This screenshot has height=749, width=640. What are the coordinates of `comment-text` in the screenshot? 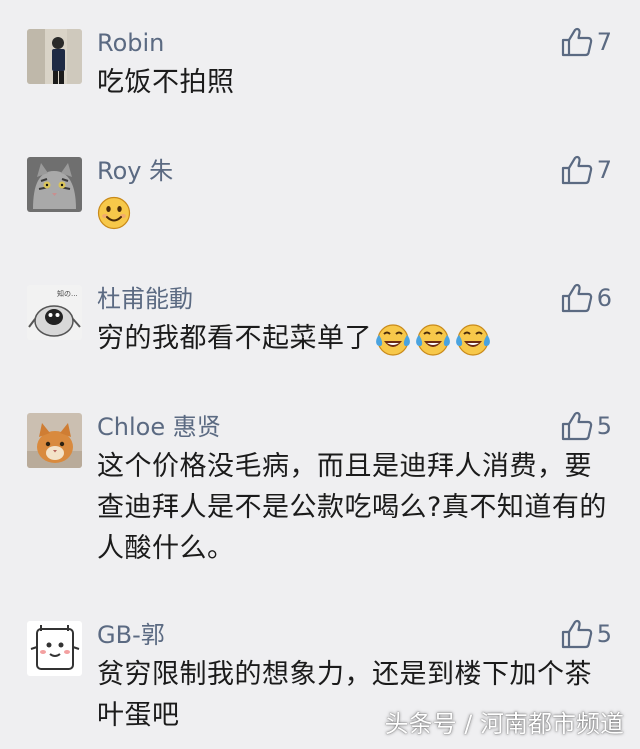 It's located at (352, 211).